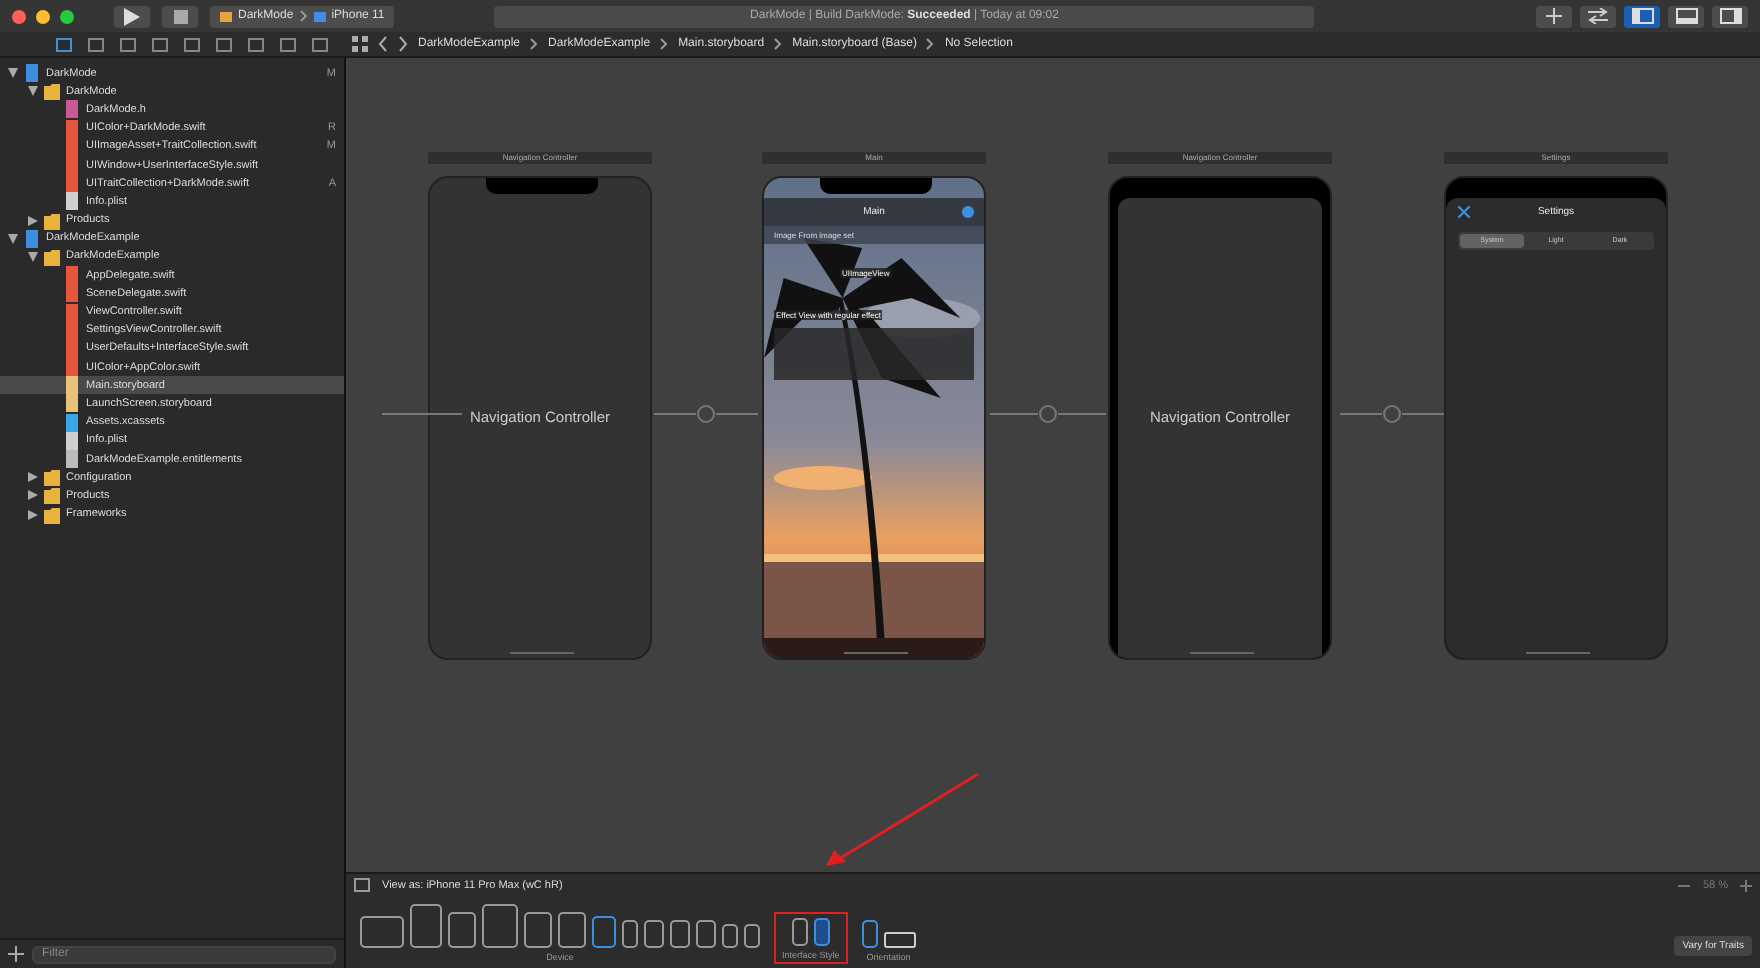 This screenshot has width=1760, height=968. I want to click on stop-icon, so click(180, 16).